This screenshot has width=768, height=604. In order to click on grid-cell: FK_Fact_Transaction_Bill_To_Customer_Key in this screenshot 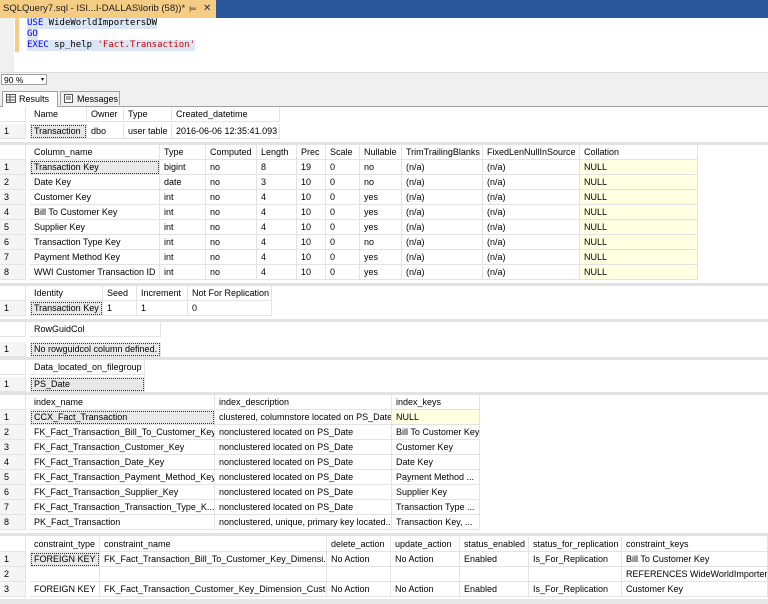, I will do `click(122, 432)`.